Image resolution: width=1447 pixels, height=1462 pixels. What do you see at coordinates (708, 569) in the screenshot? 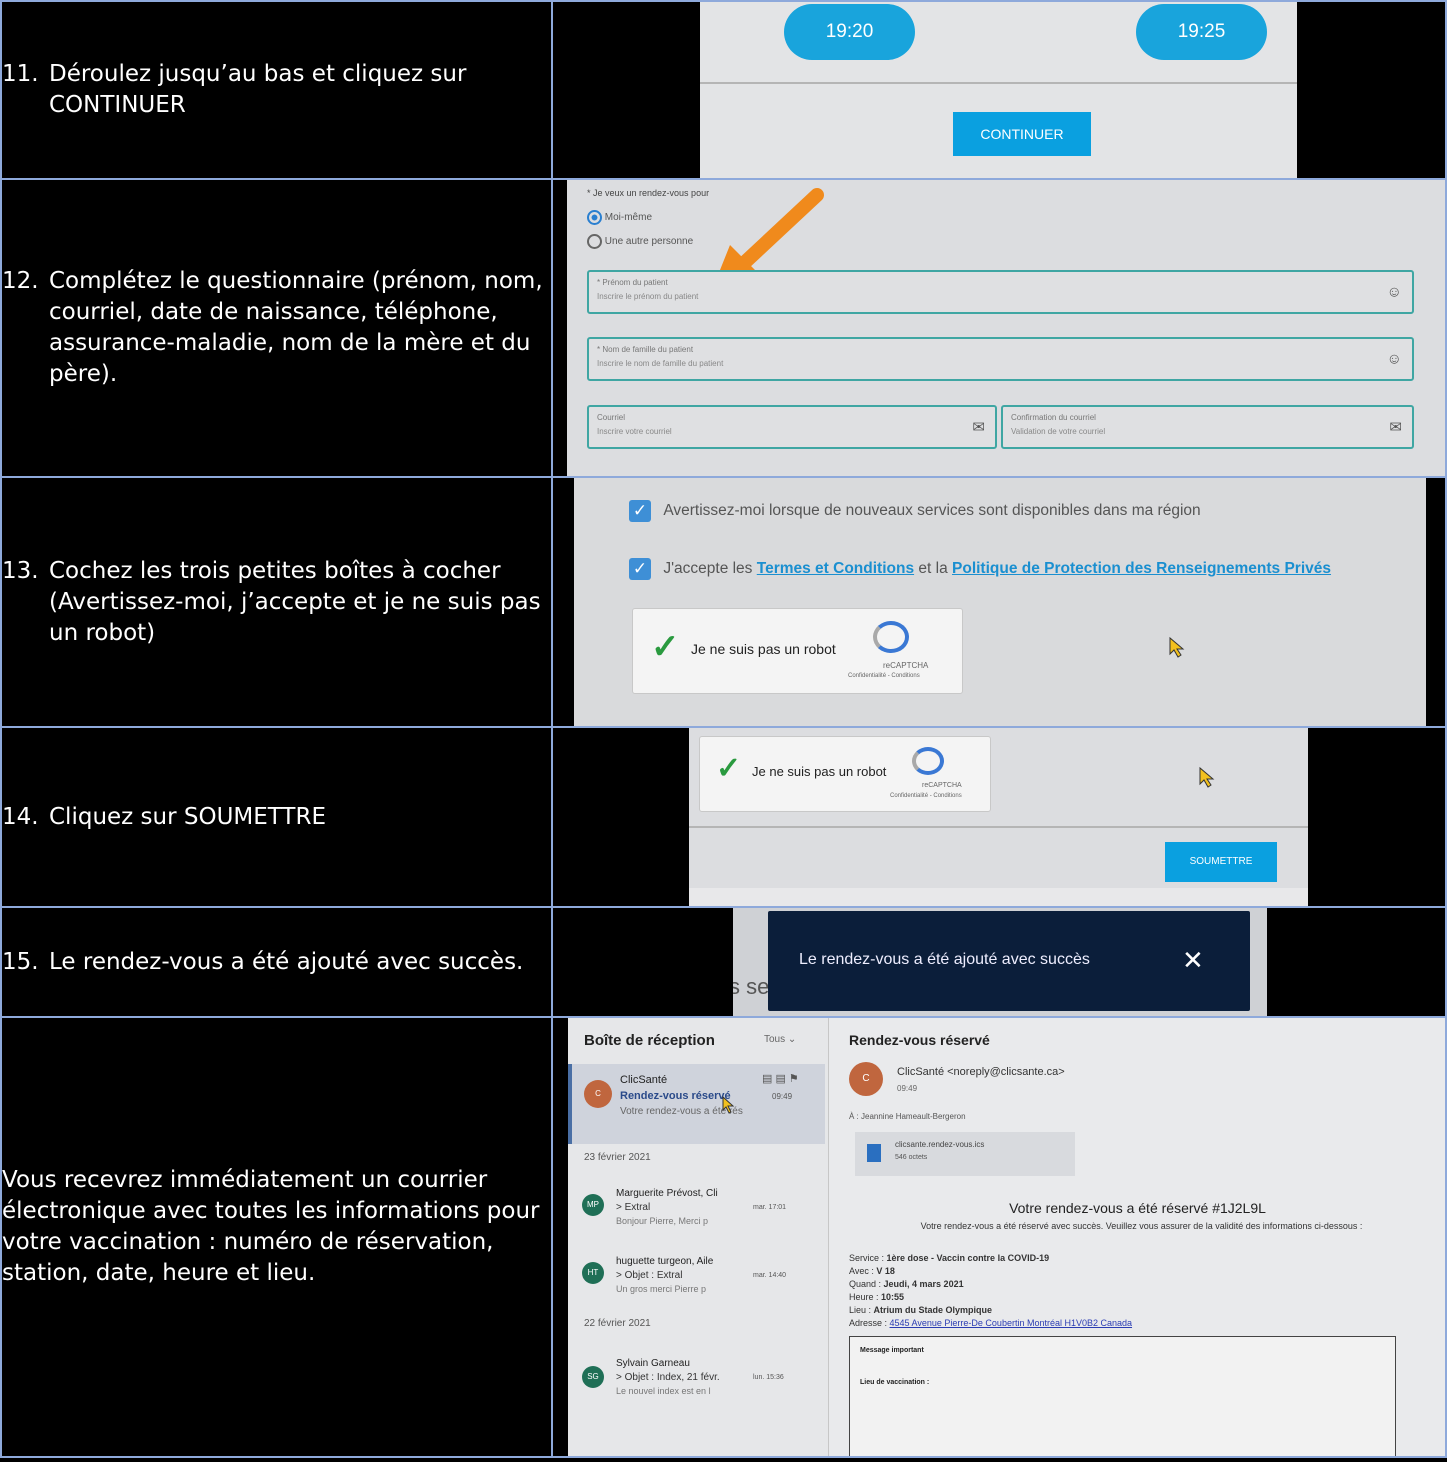
I see `accept-prefix: J'accepte les` at bounding box center [708, 569].